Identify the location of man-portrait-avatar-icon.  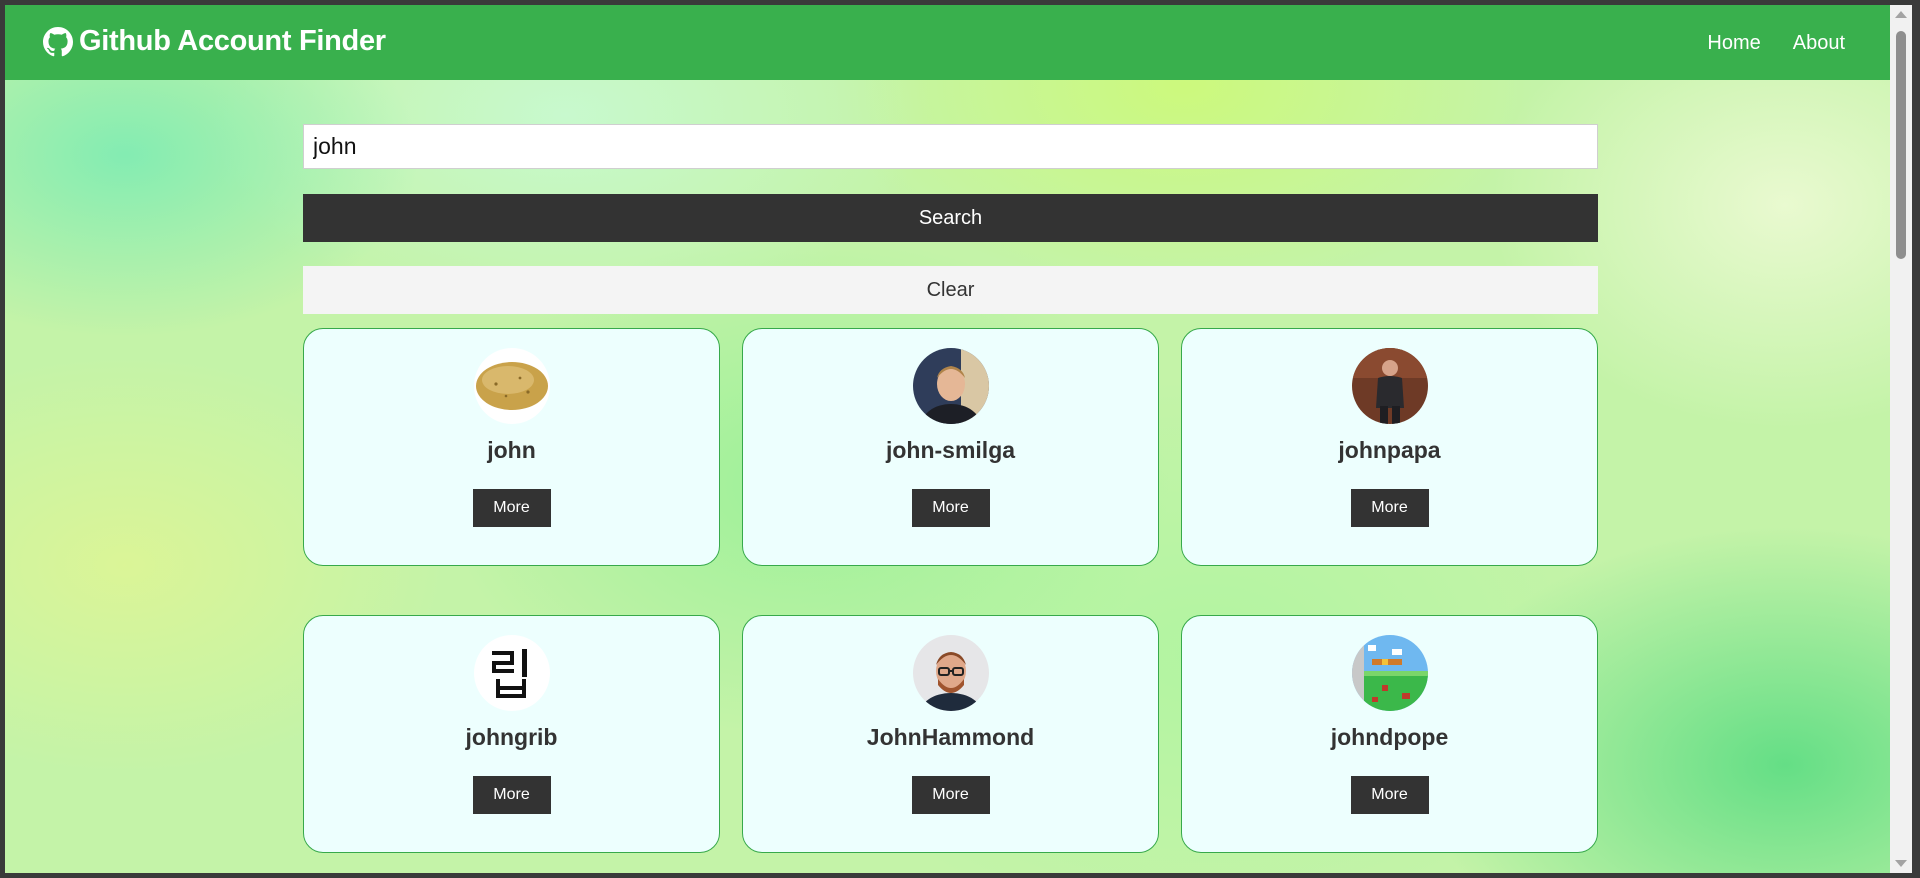
(950, 386).